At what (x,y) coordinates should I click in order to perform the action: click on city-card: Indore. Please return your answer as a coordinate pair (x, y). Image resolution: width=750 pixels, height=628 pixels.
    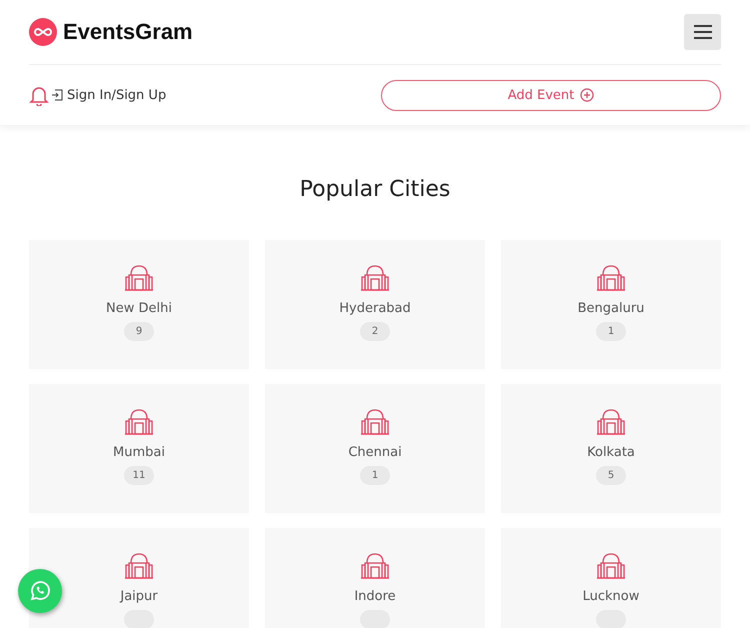
    Looking at the image, I should click on (375, 578).